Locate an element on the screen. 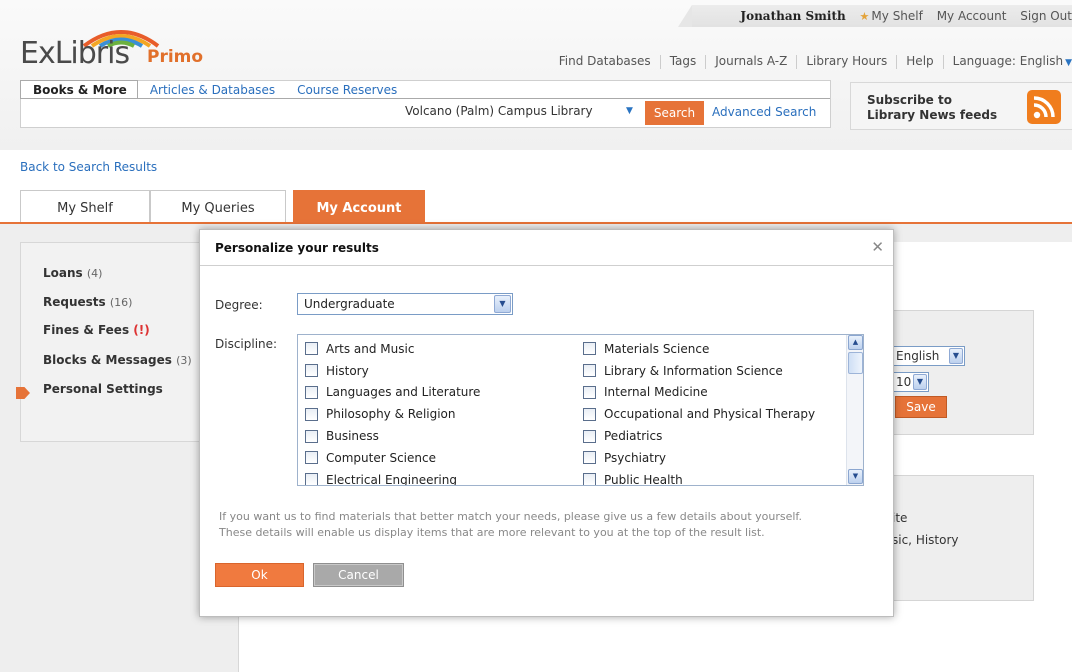 The height and width of the screenshot is (672, 1072). sidebar-item-requests: Requests (16) is located at coordinates (87, 302).